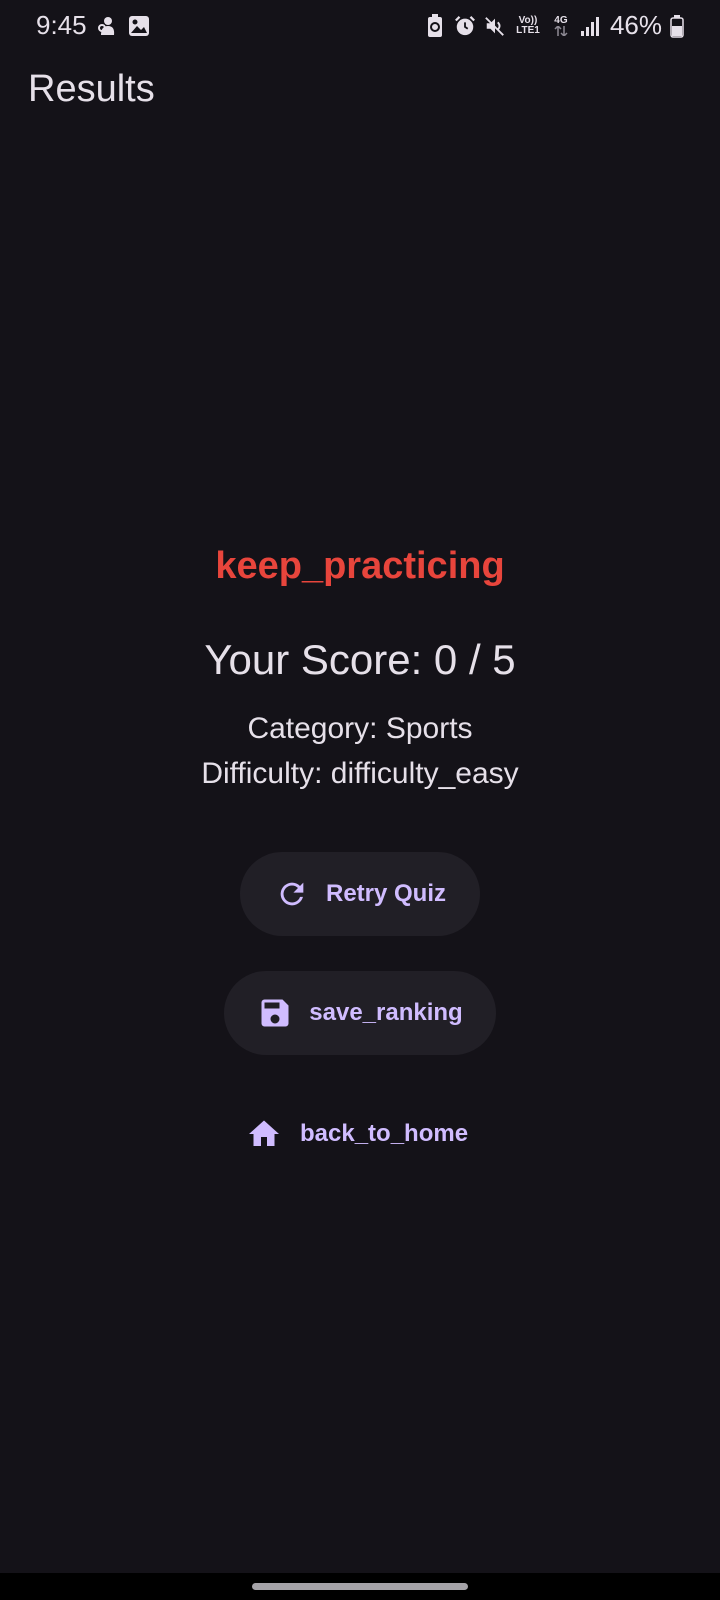 The image size is (720, 1600). Describe the element at coordinates (264, 1134) in the screenshot. I see `home-icon` at that location.